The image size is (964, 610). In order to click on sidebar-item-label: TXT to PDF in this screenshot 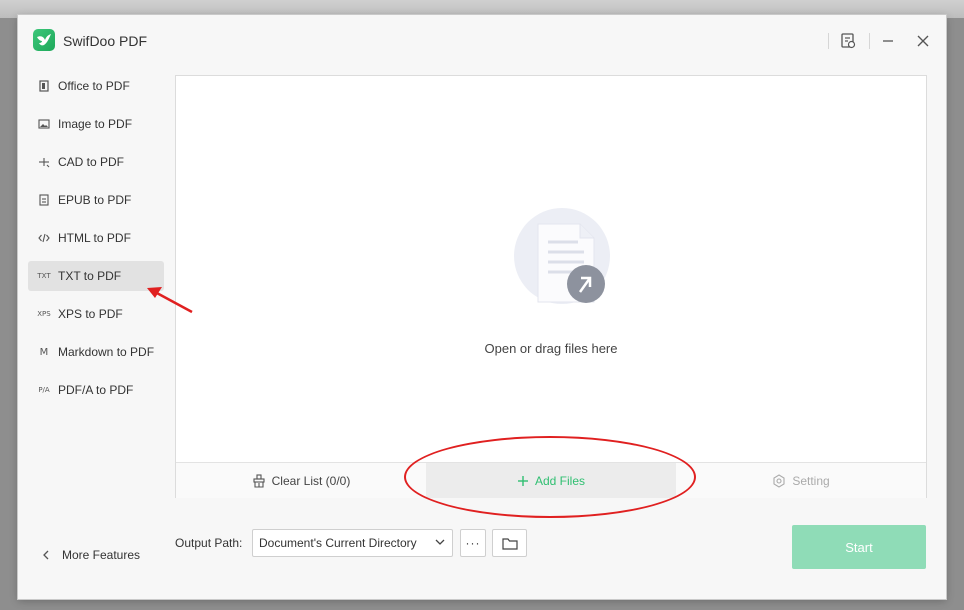, I will do `click(90, 276)`.